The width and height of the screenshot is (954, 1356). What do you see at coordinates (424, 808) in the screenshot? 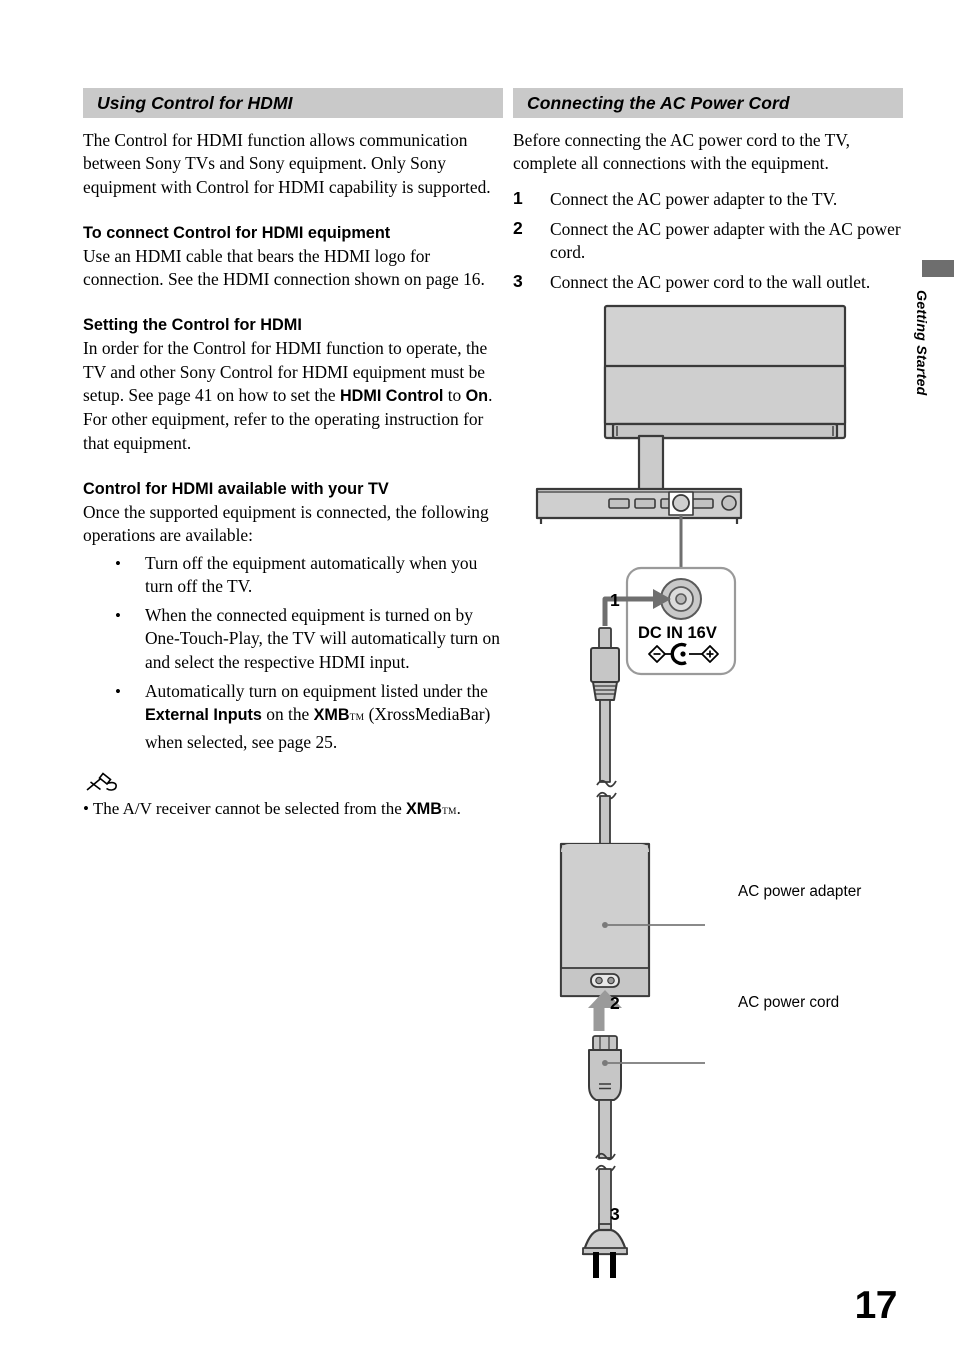
I see `xmb-bold-note: XMB` at bounding box center [424, 808].